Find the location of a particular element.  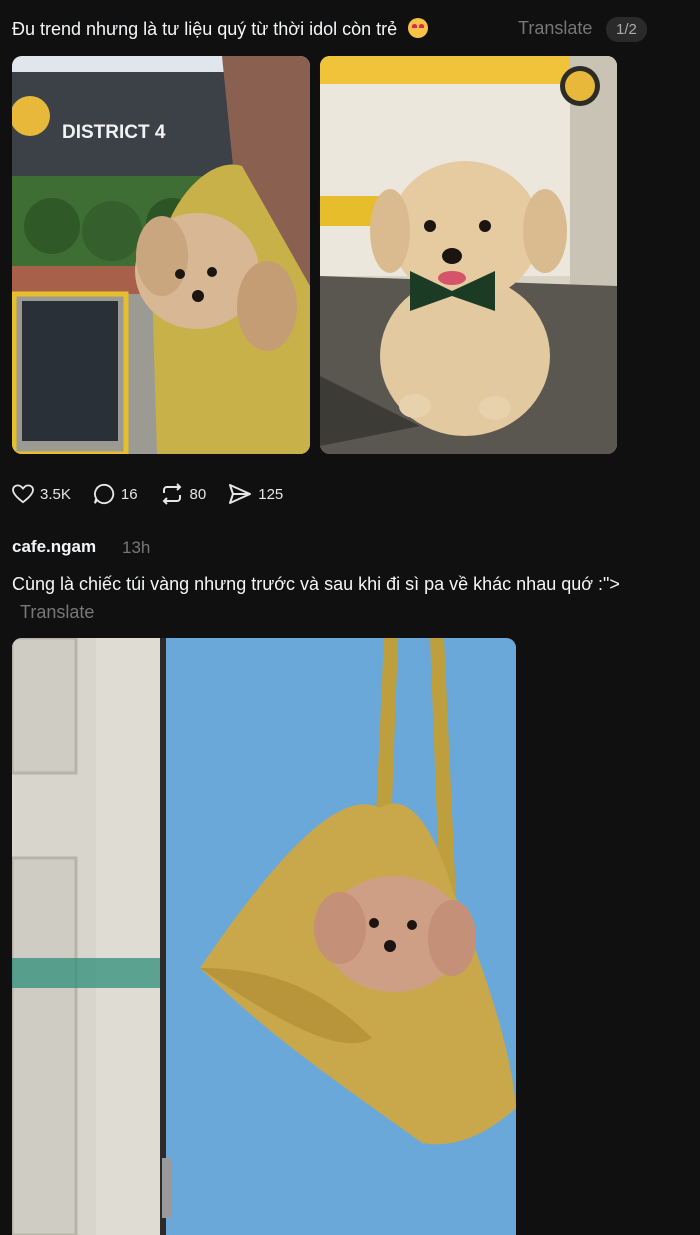

comment-bubble-icon is located at coordinates (104, 494).